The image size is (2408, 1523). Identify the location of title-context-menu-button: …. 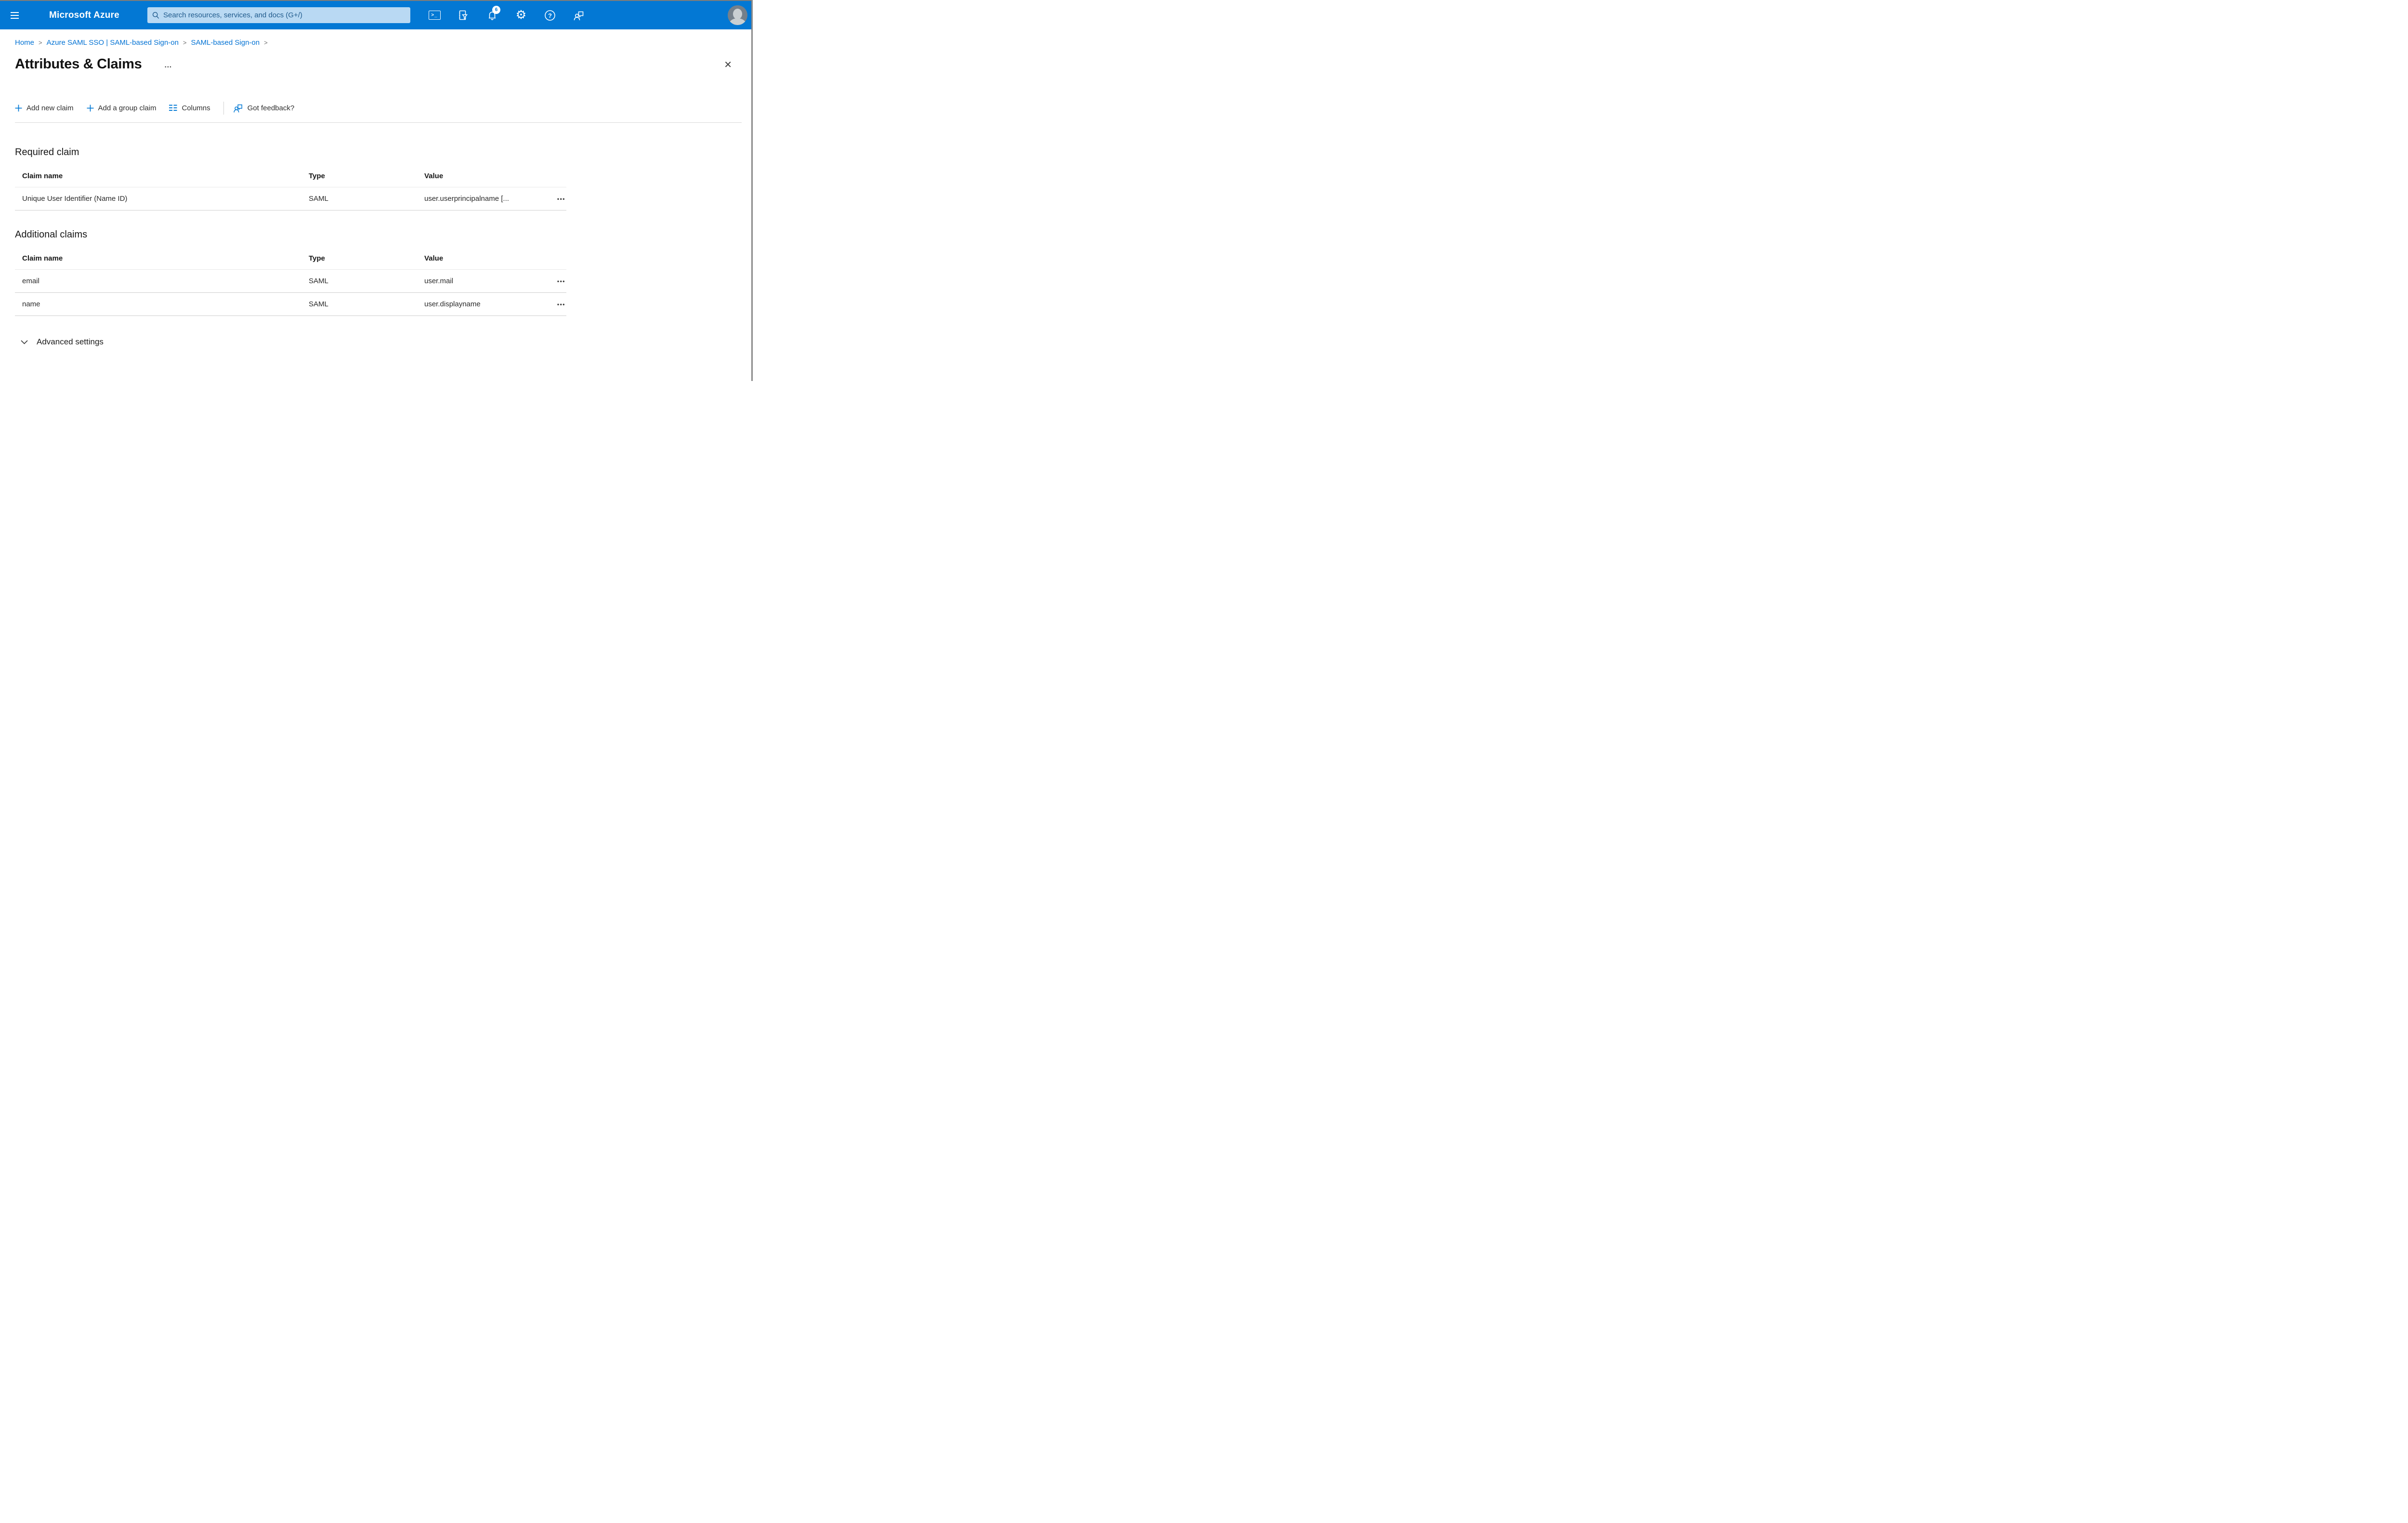
(168, 65).